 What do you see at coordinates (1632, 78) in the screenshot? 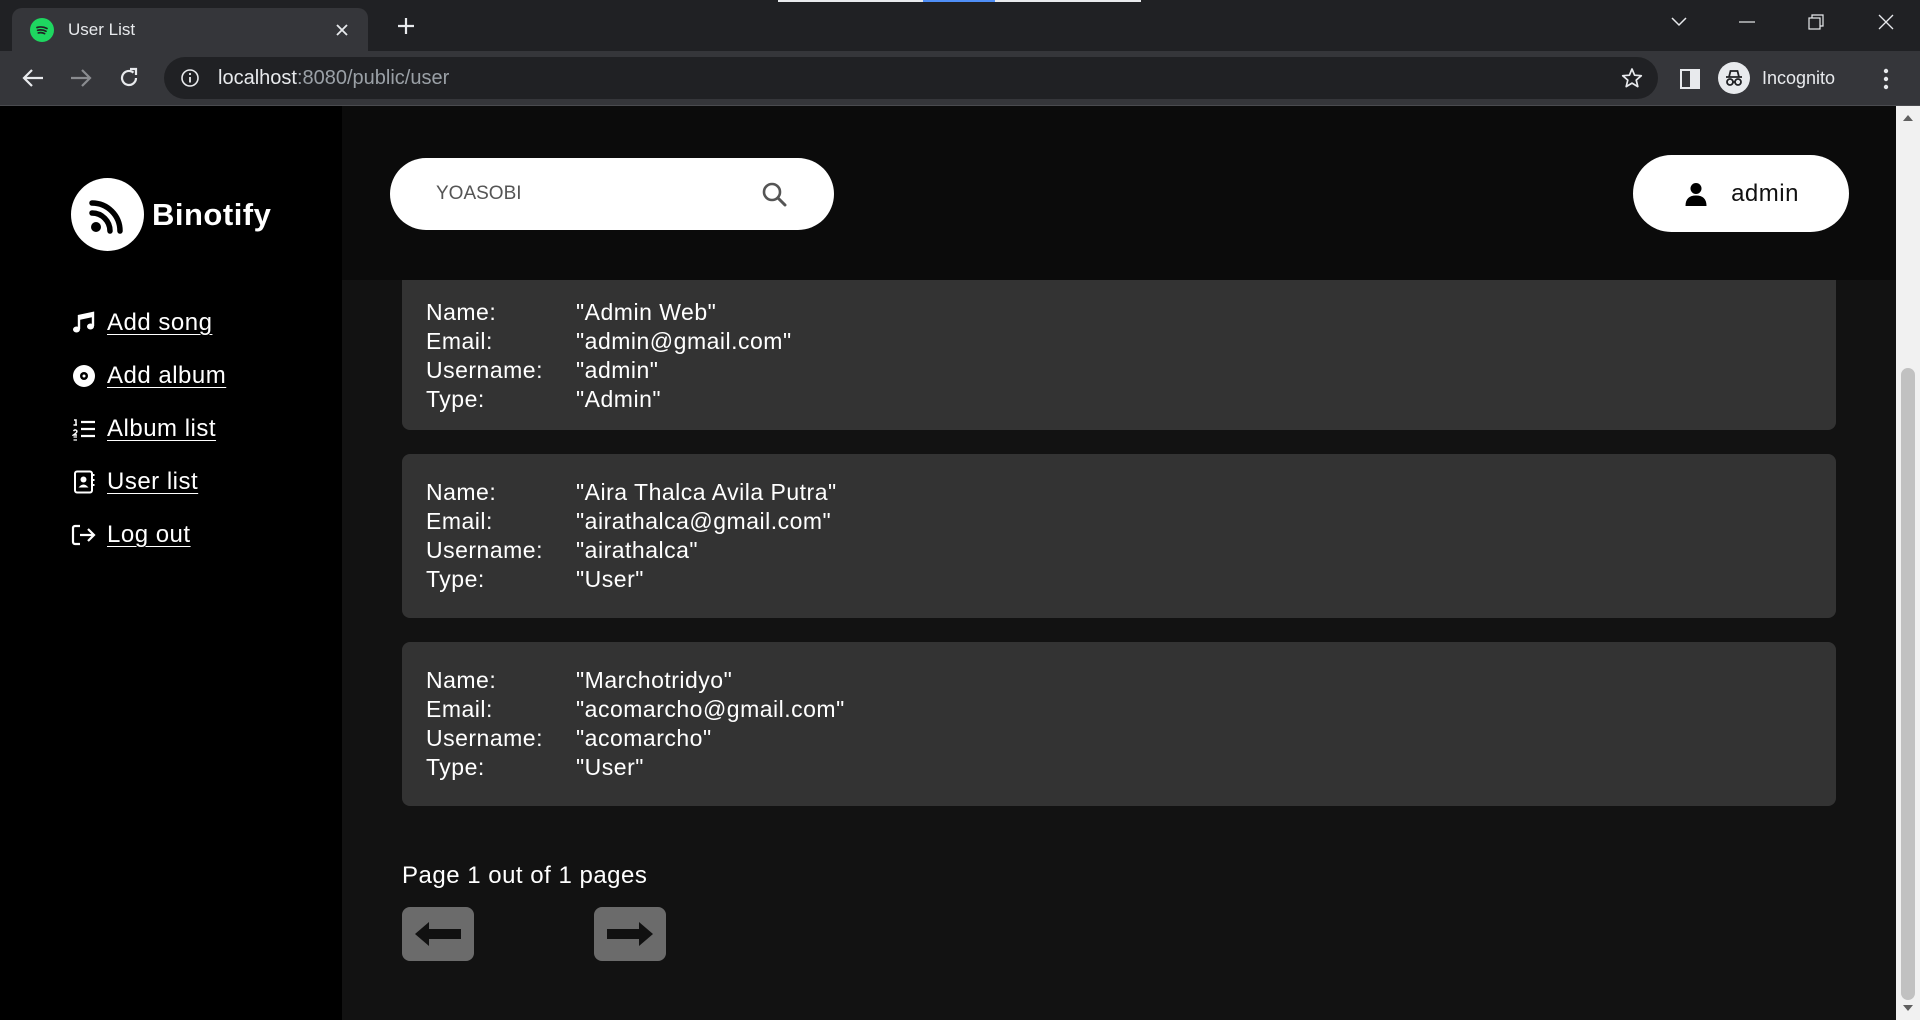
I see `bookmark-star-icon` at bounding box center [1632, 78].